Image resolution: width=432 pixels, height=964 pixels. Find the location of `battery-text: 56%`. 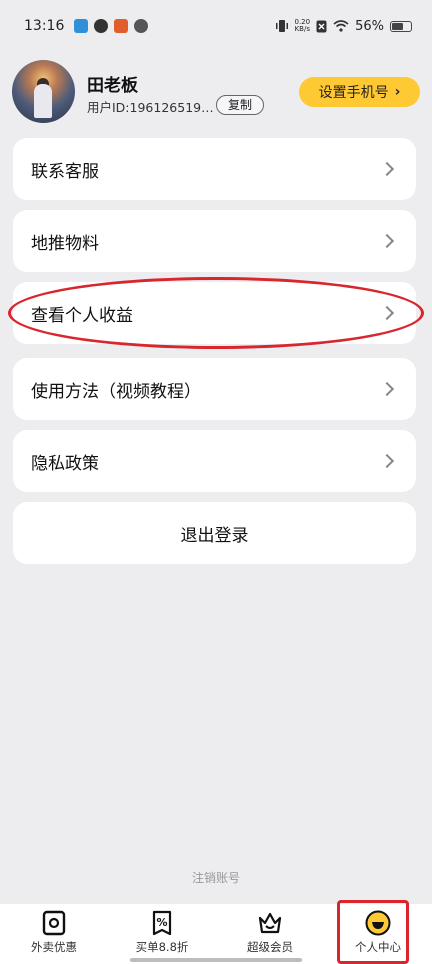

battery-text: 56% is located at coordinates (369, 26).